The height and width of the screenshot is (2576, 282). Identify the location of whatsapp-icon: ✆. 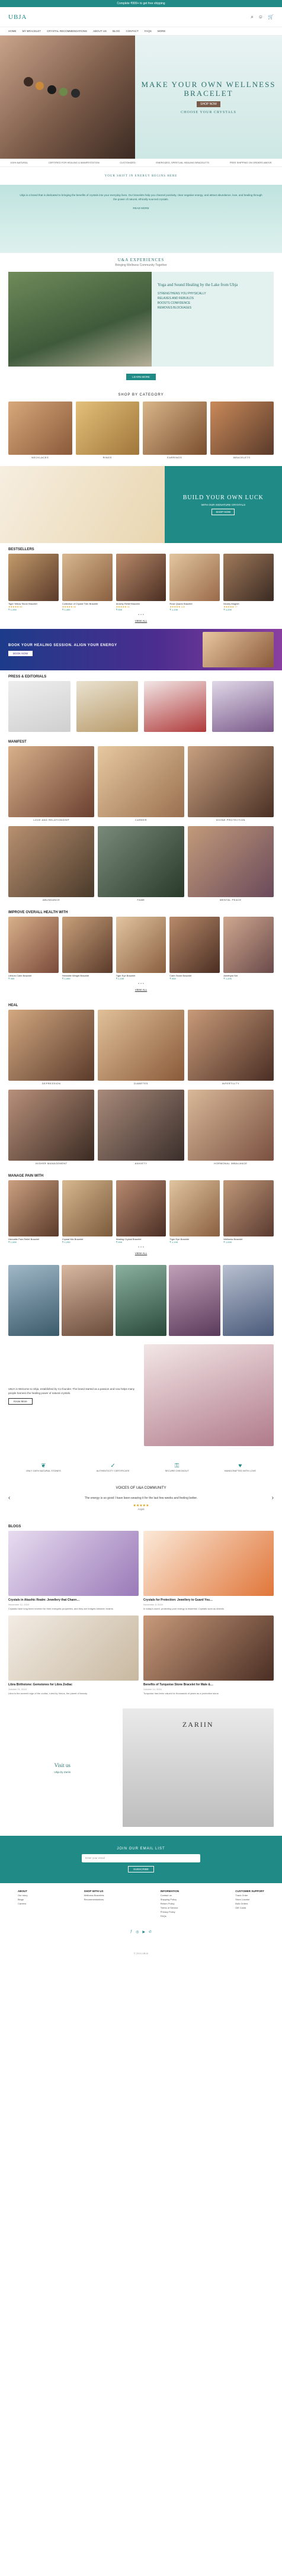
(150, 1932).